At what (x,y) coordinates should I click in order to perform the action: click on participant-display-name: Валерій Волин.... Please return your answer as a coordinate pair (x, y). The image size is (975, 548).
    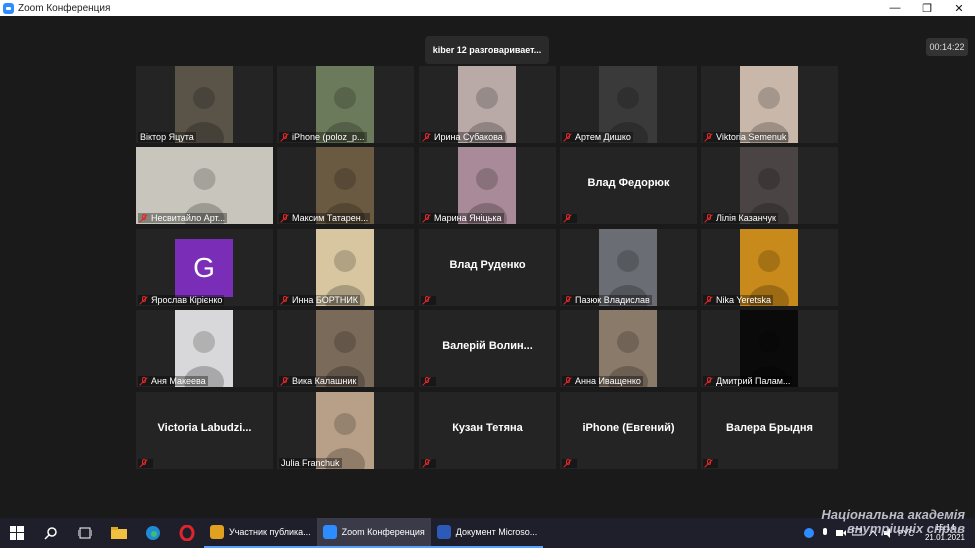
    Looking at the image, I should click on (487, 346).